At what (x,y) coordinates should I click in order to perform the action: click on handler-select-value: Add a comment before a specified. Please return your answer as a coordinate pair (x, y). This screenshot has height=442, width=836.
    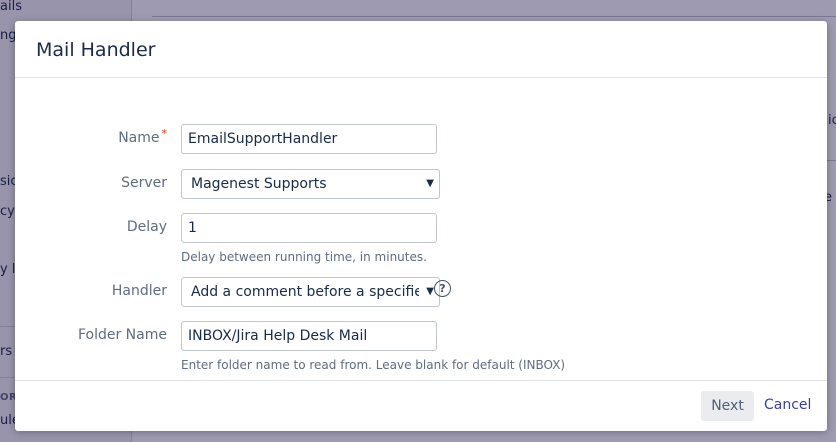
    Looking at the image, I should click on (305, 292).